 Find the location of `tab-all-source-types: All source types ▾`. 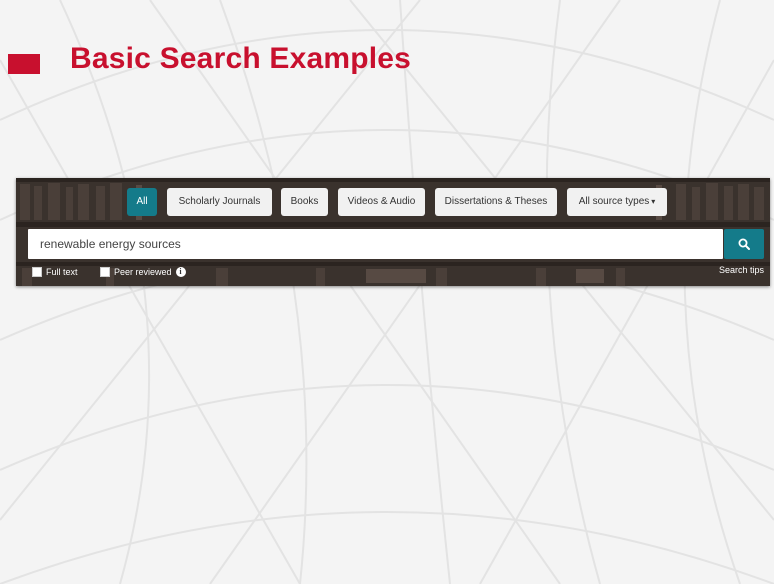

tab-all-source-types: All source types ▾ is located at coordinates (617, 202).